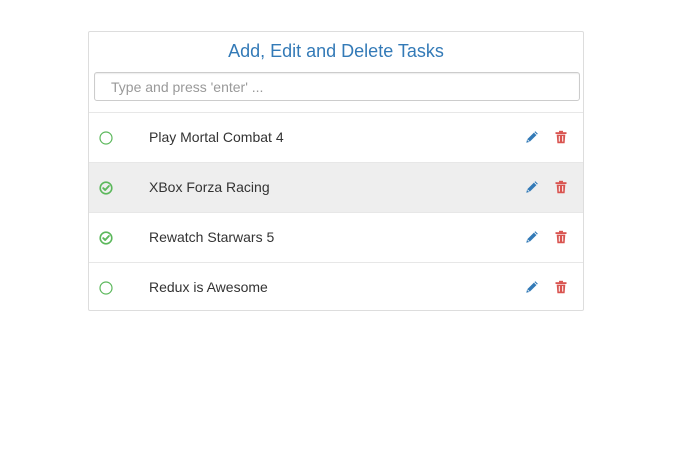 This screenshot has width=681, height=475. Describe the element at coordinates (336, 287) in the screenshot. I see `task-row: Redux is Awesome` at that location.